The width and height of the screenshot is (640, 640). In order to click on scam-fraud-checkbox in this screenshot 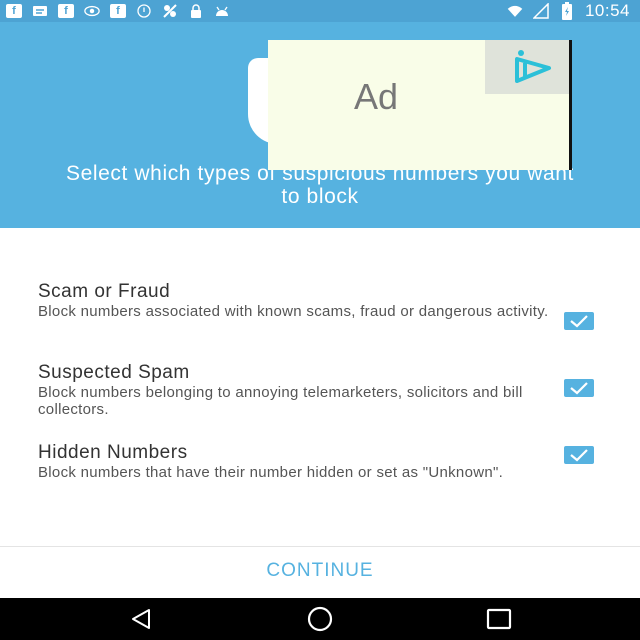, I will do `click(579, 321)`.